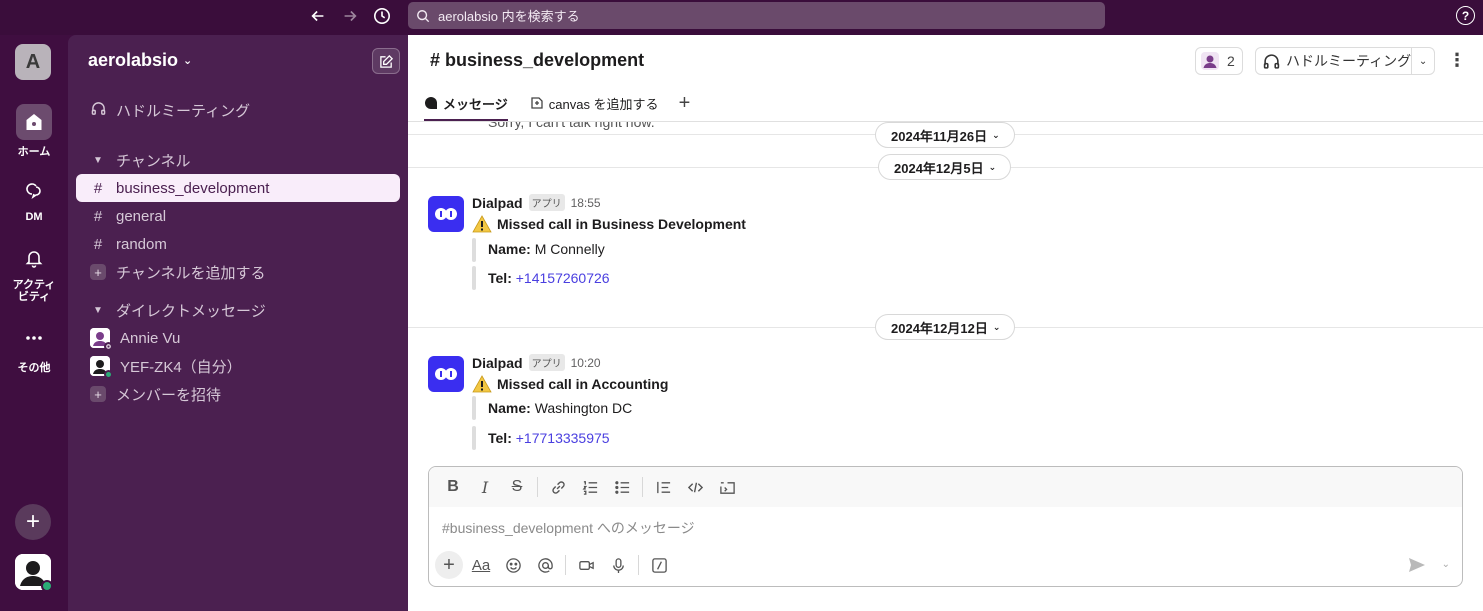  What do you see at coordinates (568, 528) in the screenshot?
I see `message-input: #business_development へのメッセージ` at bounding box center [568, 528].